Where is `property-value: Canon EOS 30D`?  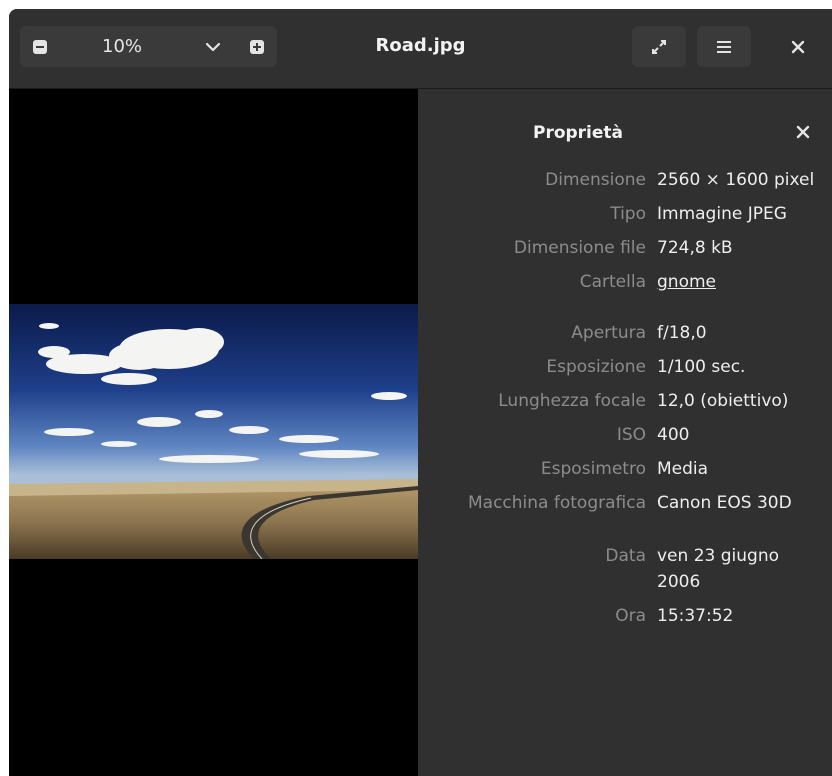
property-value: Canon EOS 30D is located at coordinates (724, 503).